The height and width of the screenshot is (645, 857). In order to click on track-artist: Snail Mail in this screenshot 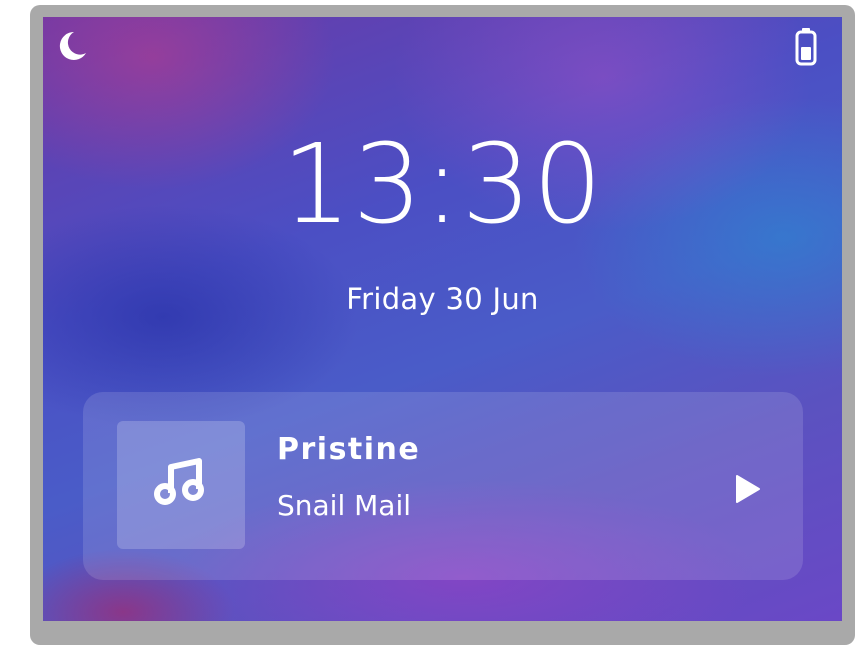, I will do `click(344, 505)`.